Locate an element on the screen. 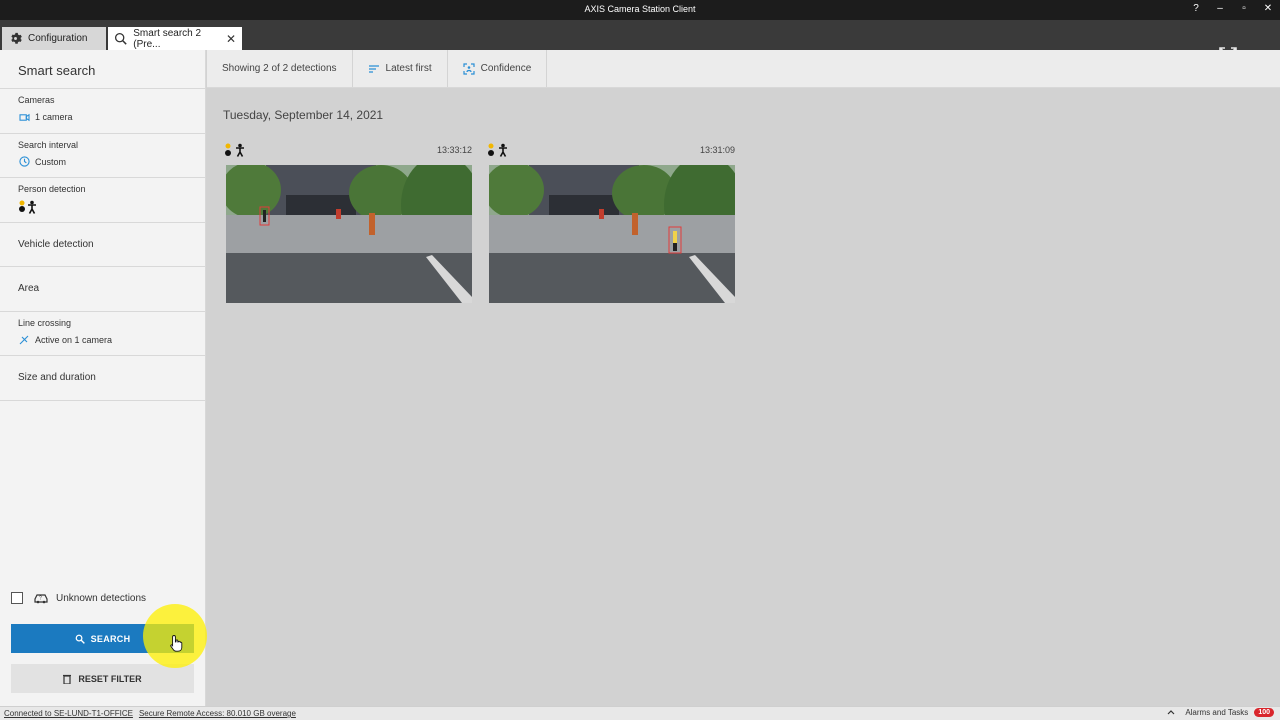 The image size is (1280, 720). detections-count: Showing 2 of 2 detections is located at coordinates (280, 68).